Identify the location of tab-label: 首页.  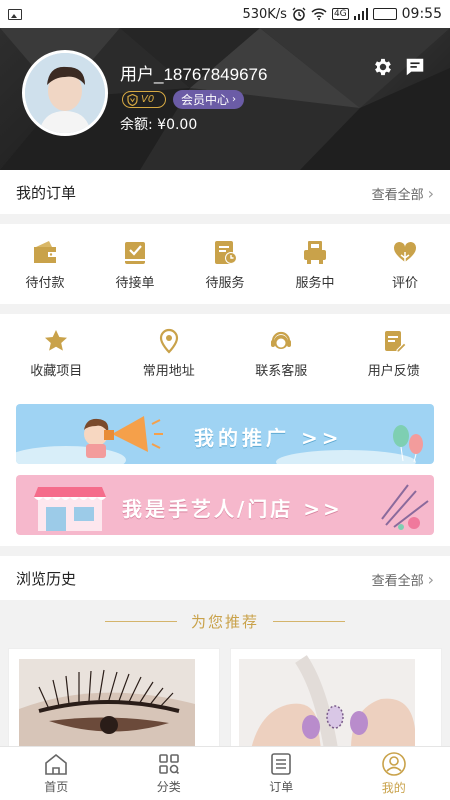
(56, 787).